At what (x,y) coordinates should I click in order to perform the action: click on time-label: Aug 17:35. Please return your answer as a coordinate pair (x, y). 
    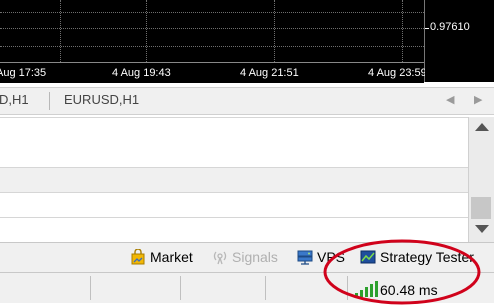
    Looking at the image, I should click on (23, 73).